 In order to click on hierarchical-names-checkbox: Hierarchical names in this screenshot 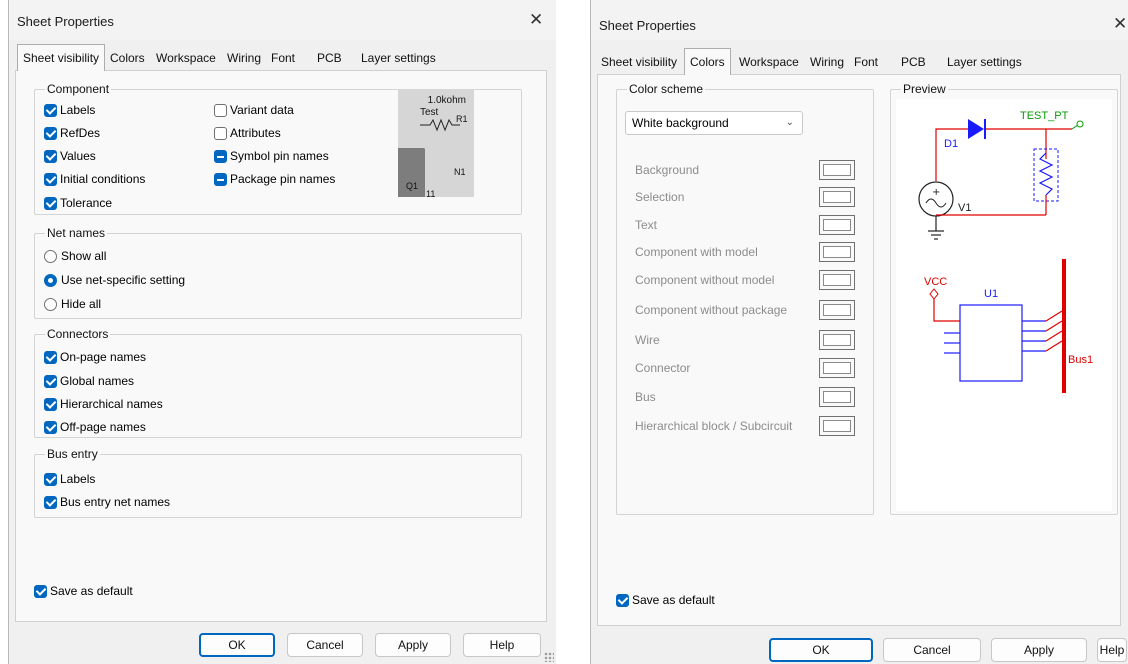, I will do `click(103, 404)`.